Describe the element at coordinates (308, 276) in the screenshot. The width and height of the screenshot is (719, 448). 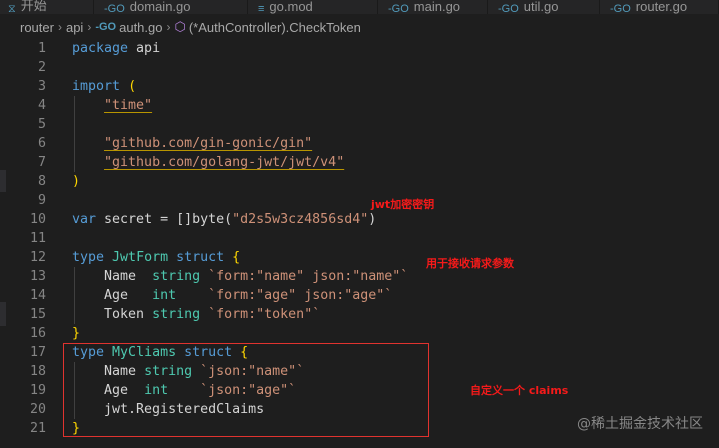
I see `code-token: `form:"name" json:"name"`` at that location.